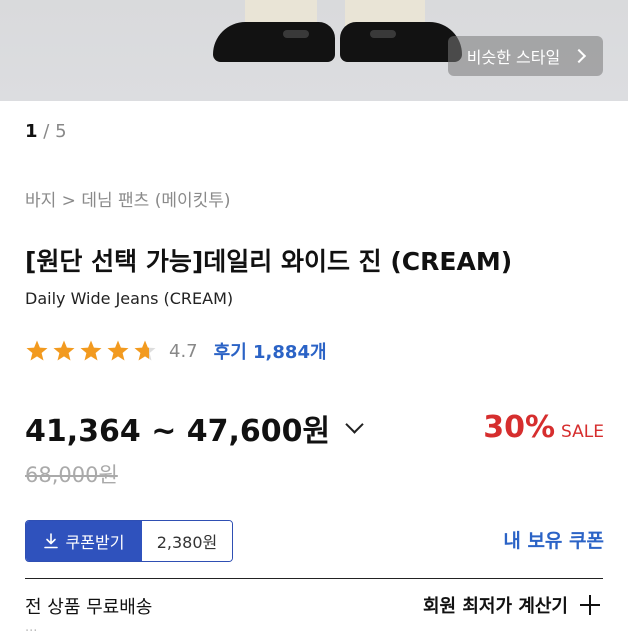  I want to click on member-price-calculator: 회원 최저가 계산기, so click(511, 605).